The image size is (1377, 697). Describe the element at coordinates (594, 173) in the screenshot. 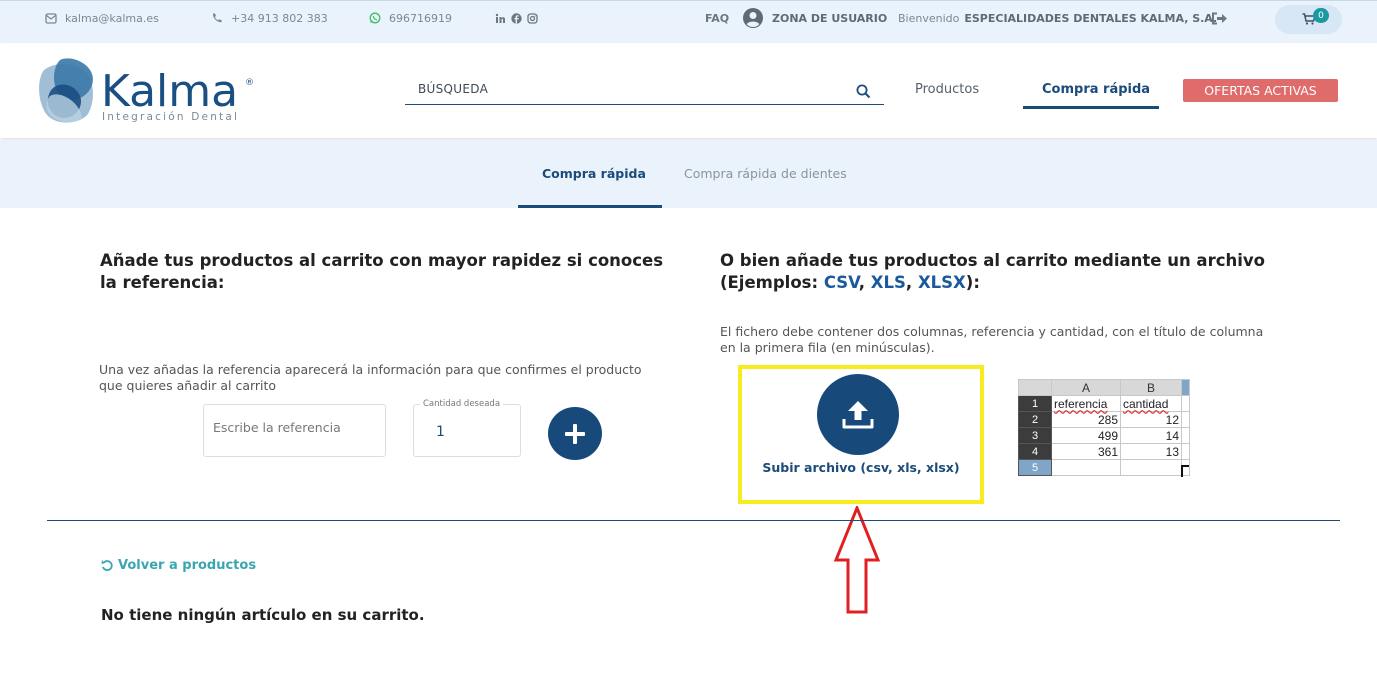

I see `tab-compra-rapida: Compra rápida` at that location.